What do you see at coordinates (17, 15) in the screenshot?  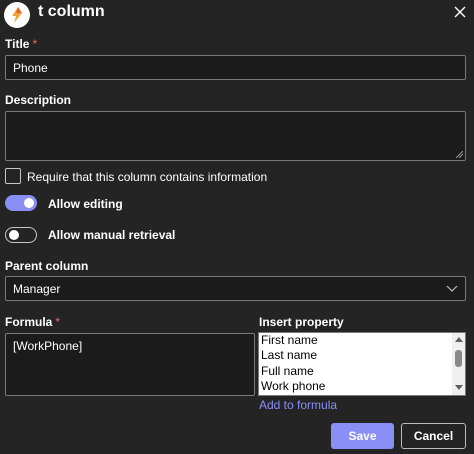 I see `app-logo-icon` at bounding box center [17, 15].